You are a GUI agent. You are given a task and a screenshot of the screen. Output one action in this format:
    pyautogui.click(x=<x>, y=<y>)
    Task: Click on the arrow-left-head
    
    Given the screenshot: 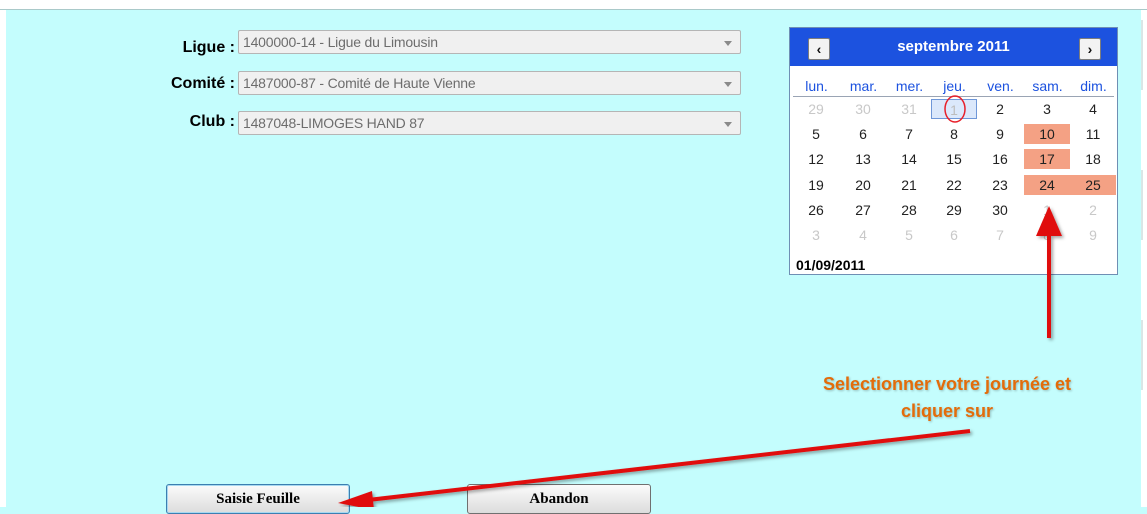 What is the action you would take?
    pyautogui.click(x=356, y=499)
    